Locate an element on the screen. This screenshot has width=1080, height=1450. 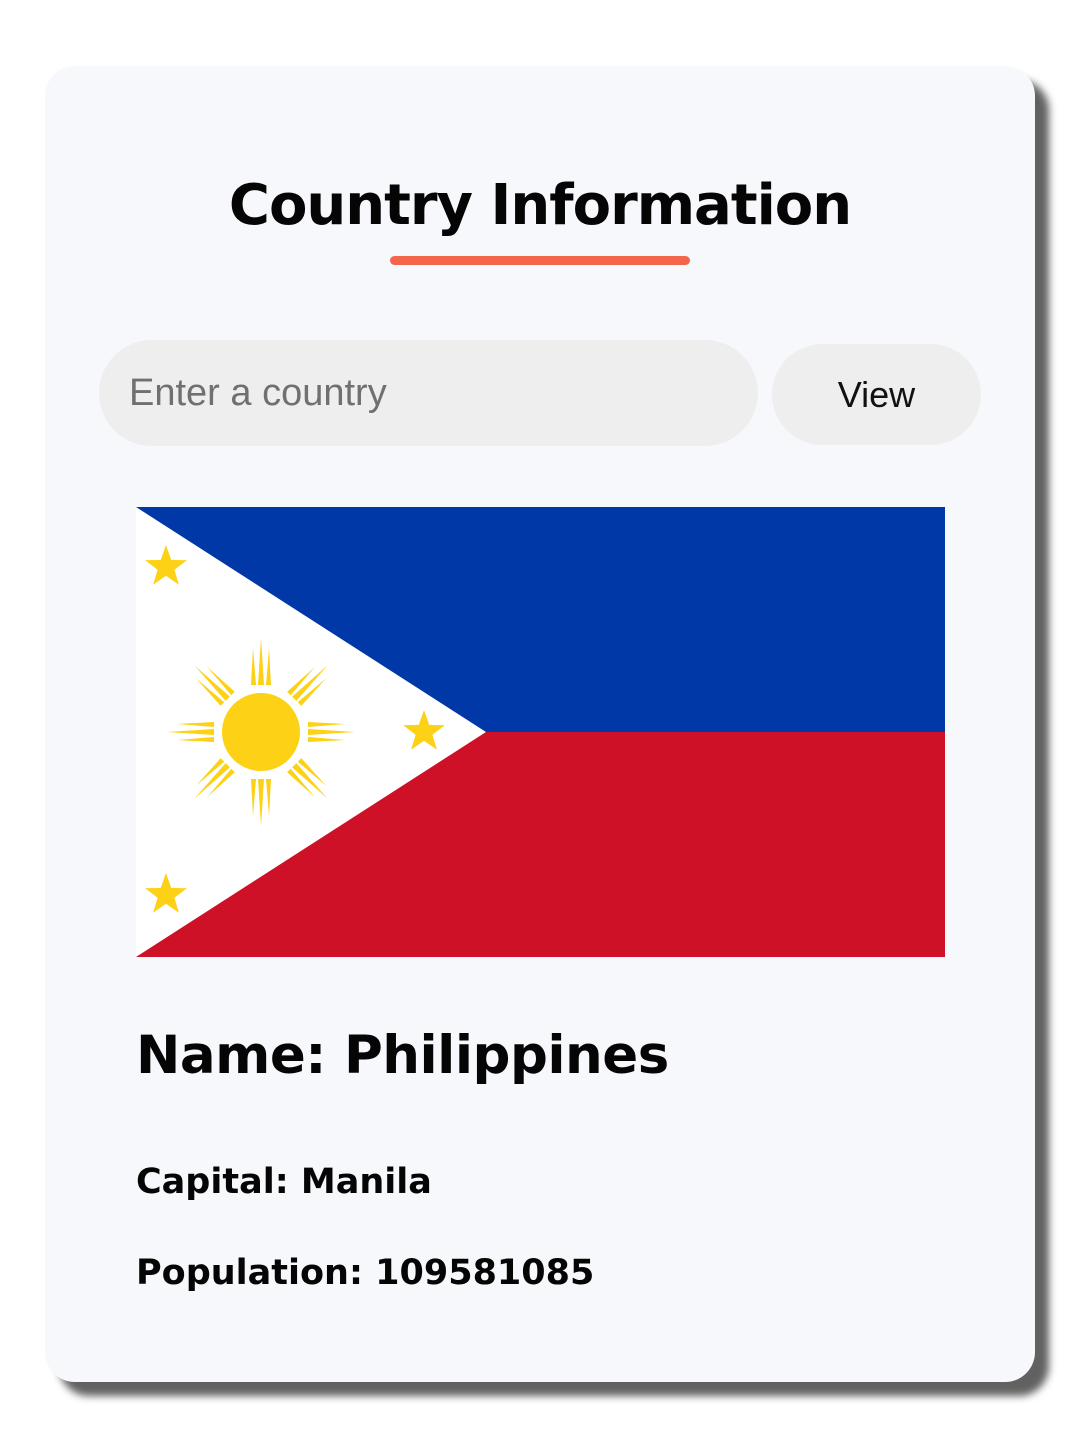
view-button: View is located at coordinates (876, 394).